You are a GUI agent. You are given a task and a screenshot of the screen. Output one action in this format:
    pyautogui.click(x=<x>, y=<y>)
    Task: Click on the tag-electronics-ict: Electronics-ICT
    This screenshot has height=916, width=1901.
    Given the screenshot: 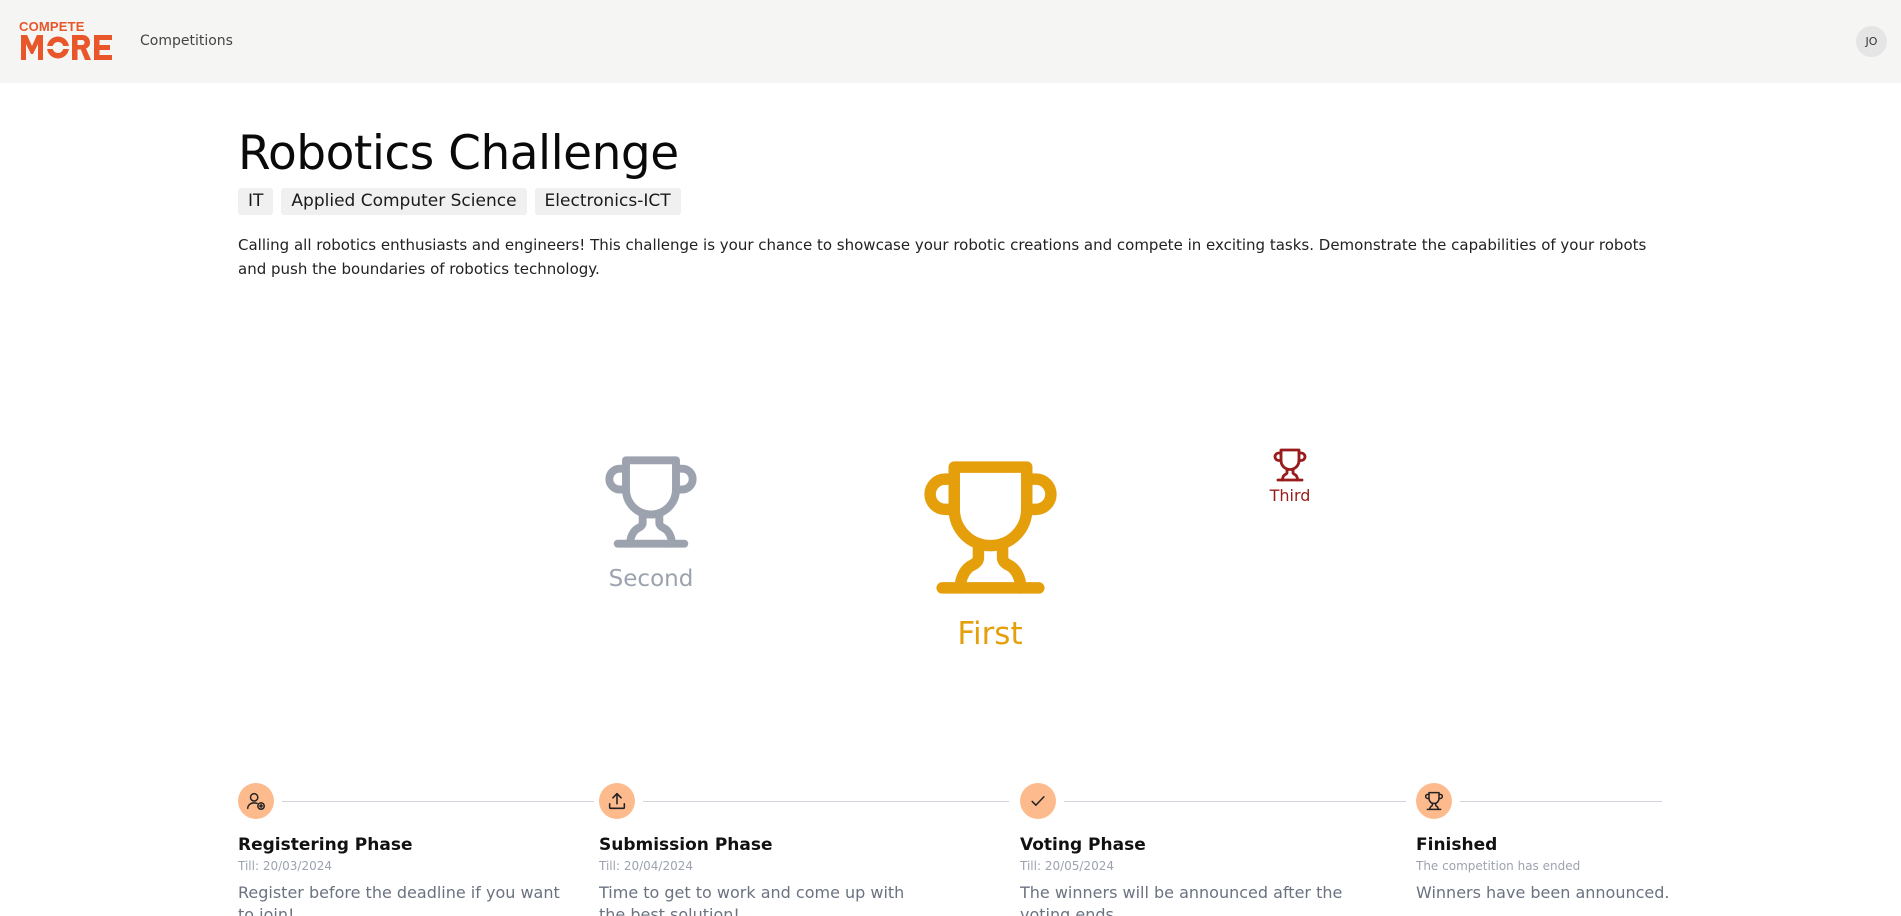 What is the action you would take?
    pyautogui.click(x=607, y=201)
    